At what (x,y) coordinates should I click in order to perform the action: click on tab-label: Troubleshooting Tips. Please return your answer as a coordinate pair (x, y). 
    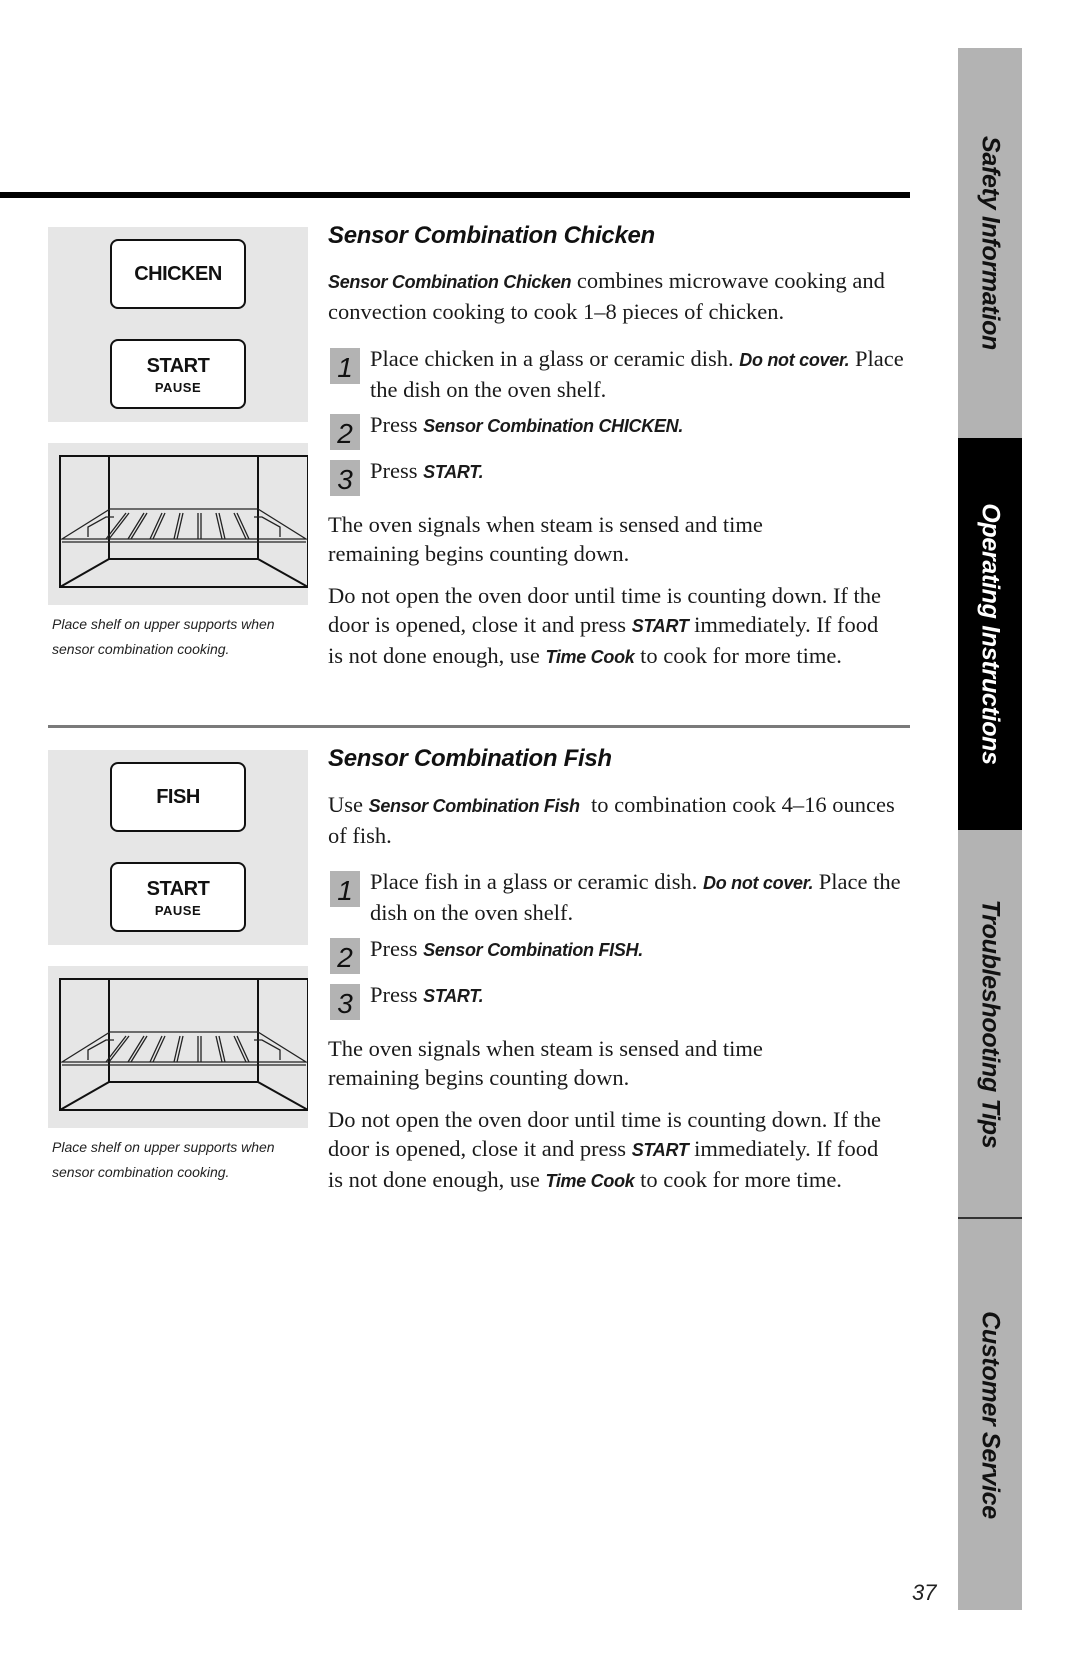
    Looking at the image, I should click on (990, 1023).